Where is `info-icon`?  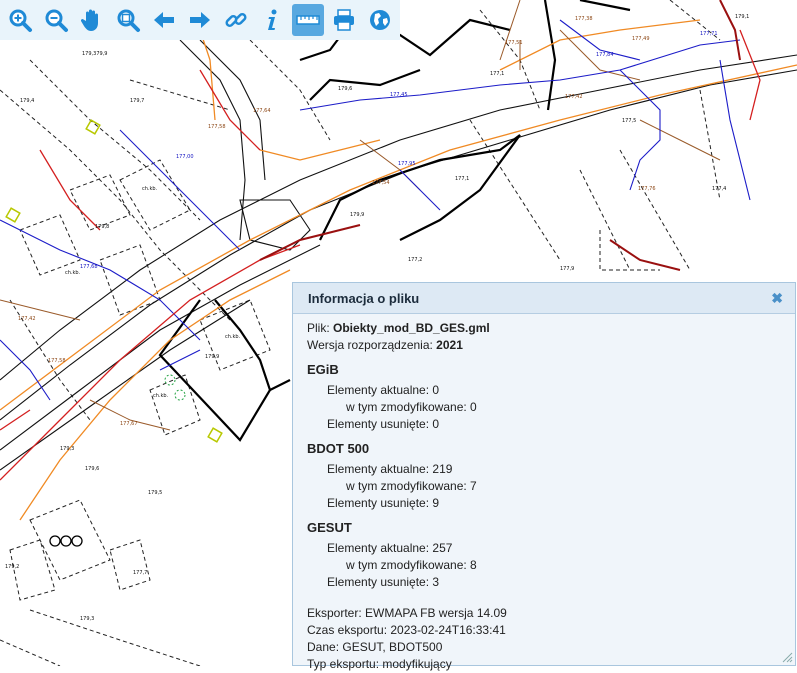 info-icon is located at coordinates (272, 19).